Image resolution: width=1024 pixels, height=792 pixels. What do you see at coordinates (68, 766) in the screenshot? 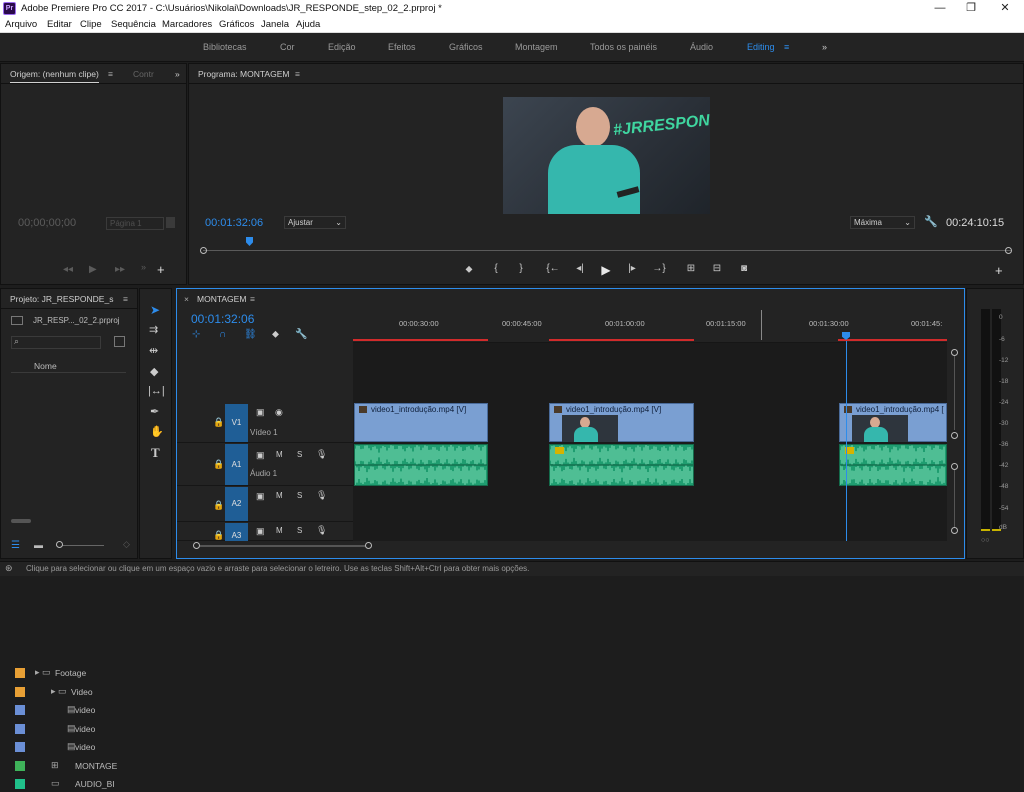
I see `project-bin-item: ⊞ MONTAGE` at bounding box center [68, 766].